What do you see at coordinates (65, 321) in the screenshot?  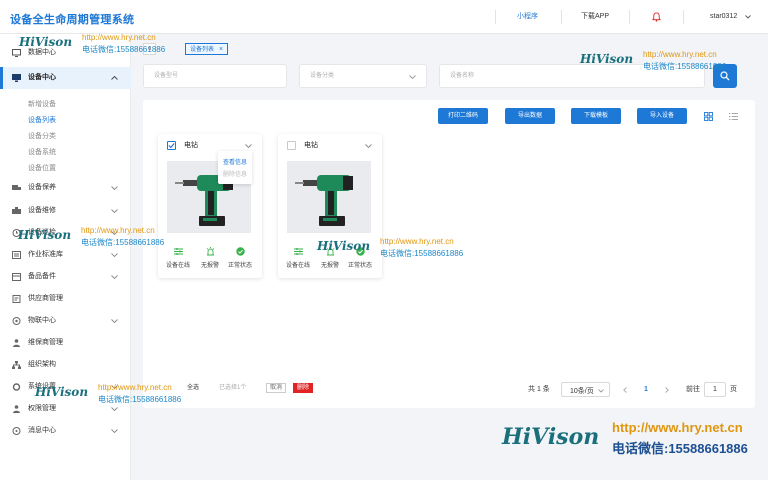 I see `sidebar-item-iot: 物联中心` at bounding box center [65, 321].